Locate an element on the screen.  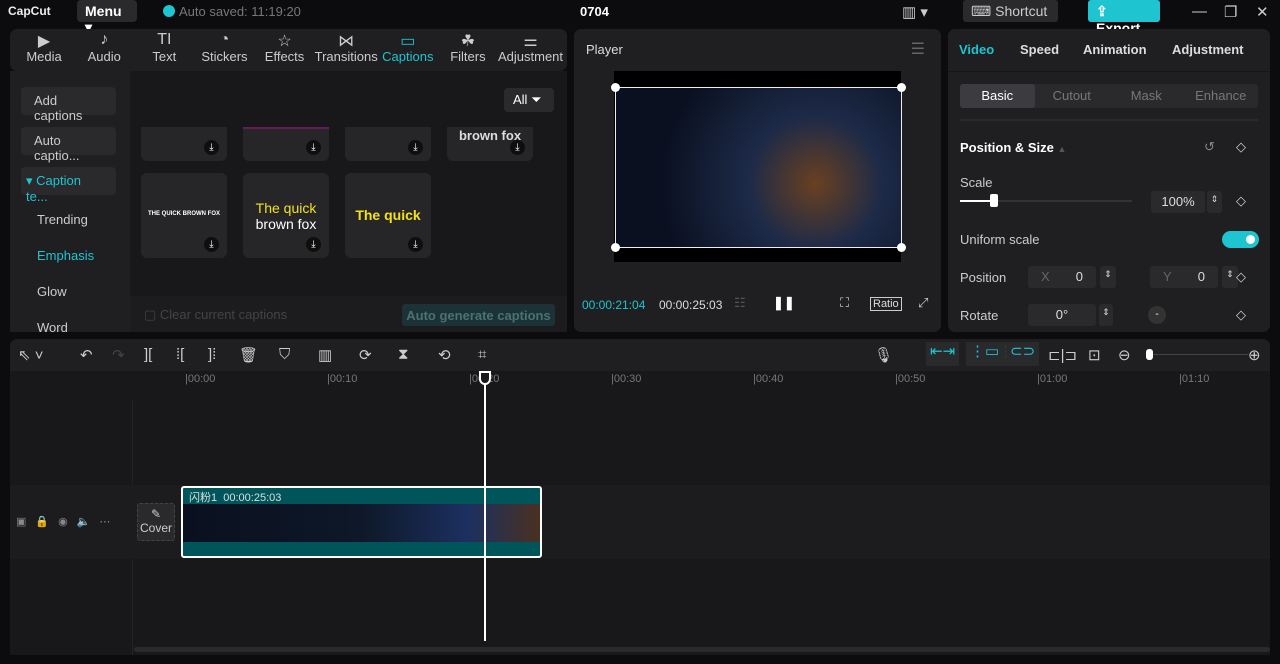
eye-icon: ◉ is located at coordinates (67, 522).